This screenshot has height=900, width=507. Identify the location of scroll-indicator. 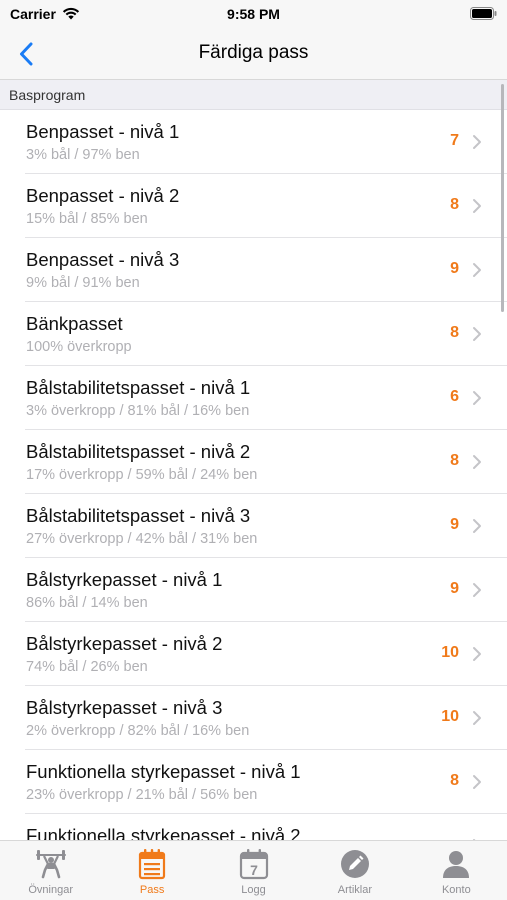
(502, 198).